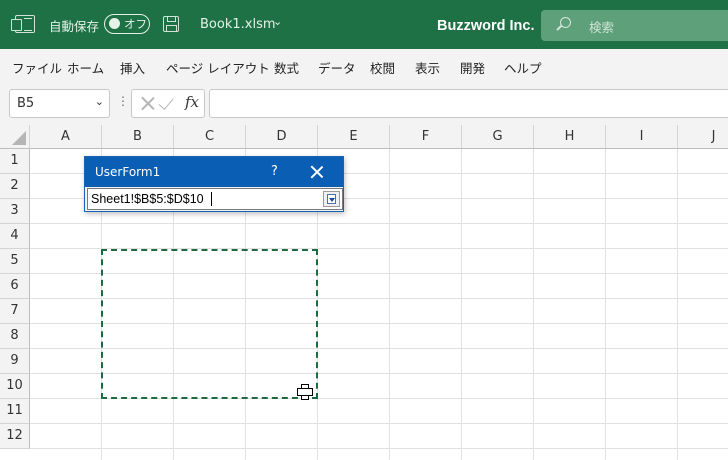 The height and width of the screenshot is (460, 728). I want to click on refedit-value: Sheet1!$B$5:$D$10, so click(147, 199).